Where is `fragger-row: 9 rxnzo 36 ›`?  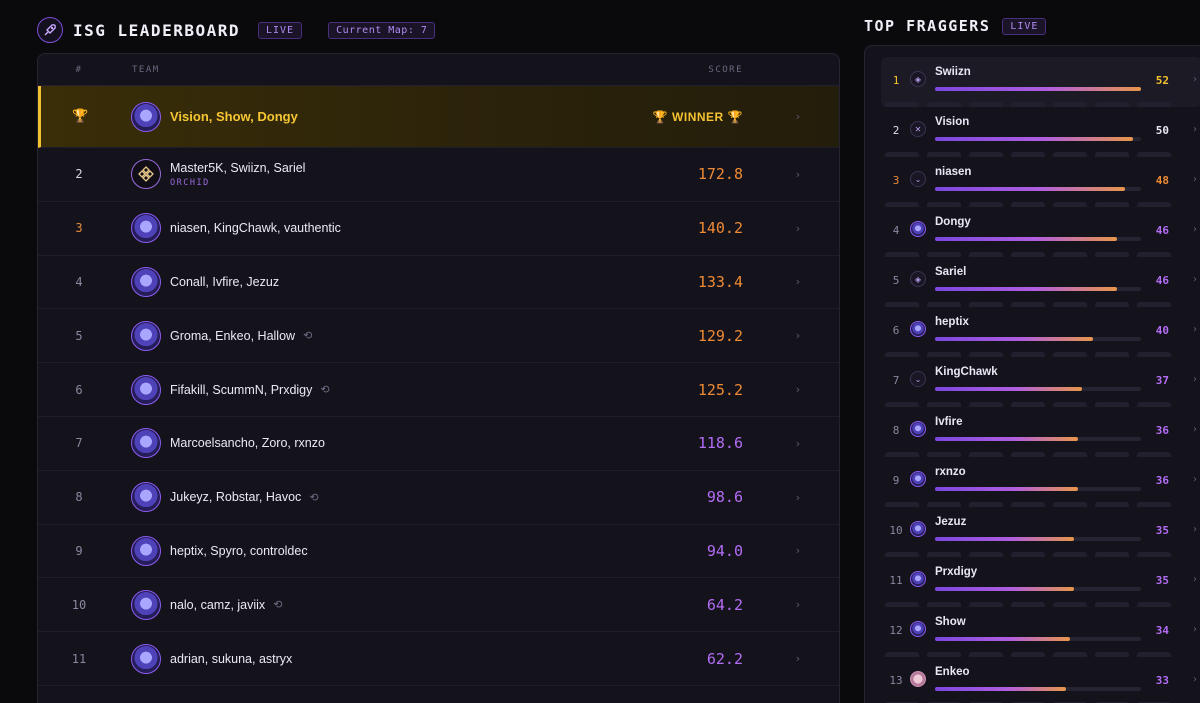 fragger-row: 9 rxnzo 36 › is located at coordinates (1040, 482).